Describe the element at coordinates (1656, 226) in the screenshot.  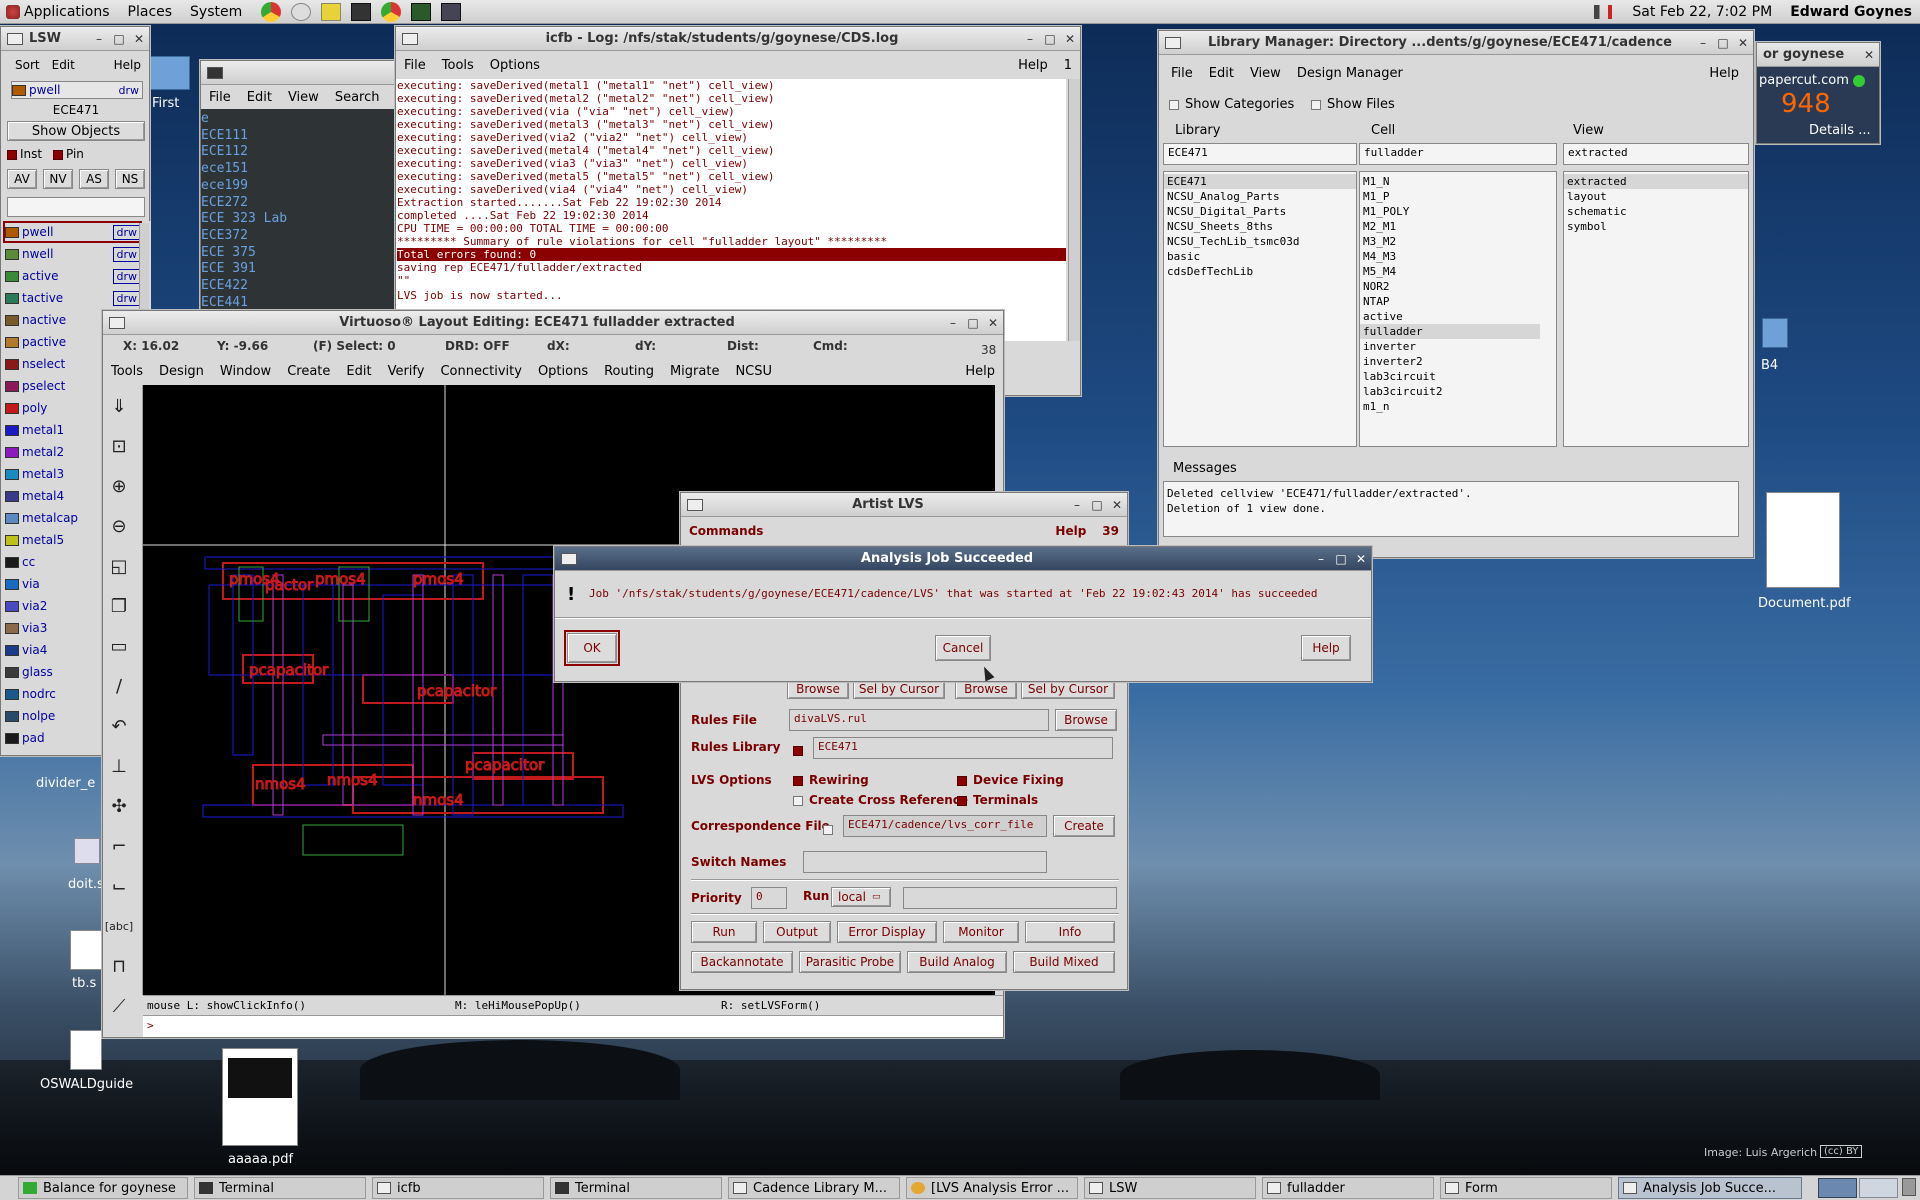
I see `list-item: symbol` at that location.